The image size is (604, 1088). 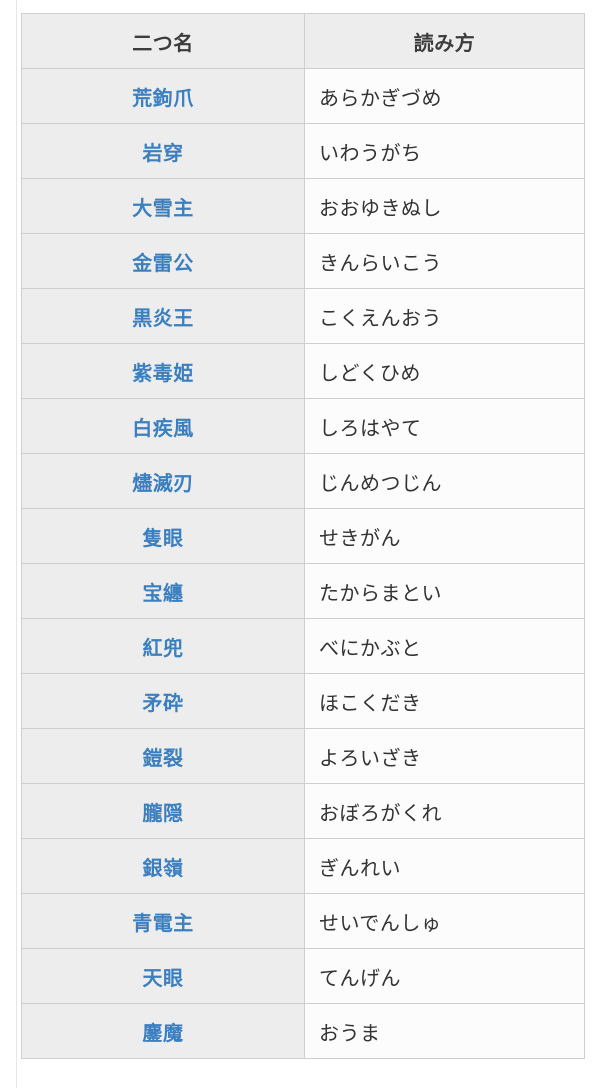 What do you see at coordinates (444, 151) in the screenshot?
I see `reading-cell: いわうがち` at bounding box center [444, 151].